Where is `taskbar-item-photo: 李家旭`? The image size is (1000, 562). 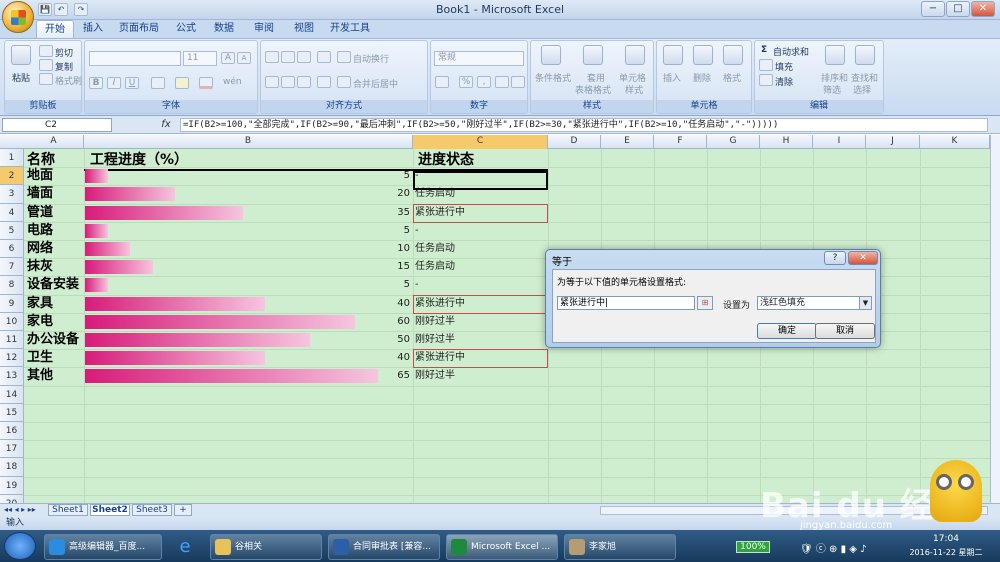
taskbar-item-photo: 李家旭 is located at coordinates (620, 547).